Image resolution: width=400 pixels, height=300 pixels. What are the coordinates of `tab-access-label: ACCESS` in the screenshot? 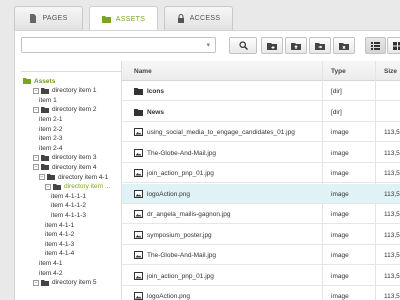 It's located at (205, 18).